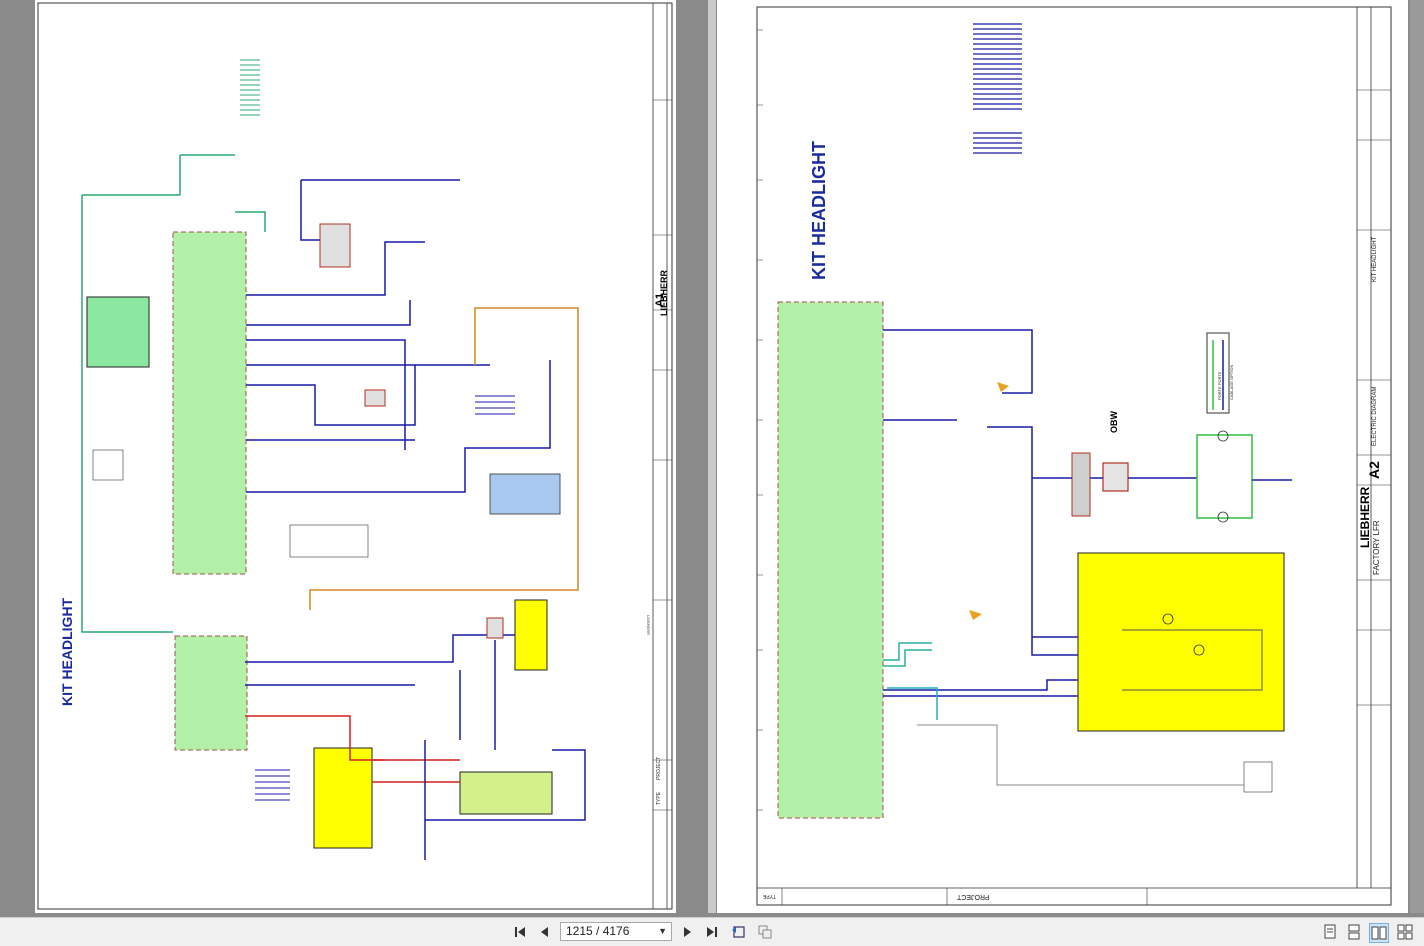 This screenshot has width=1424, height=946. I want to click on svg-text: LIEBHERR, so click(648, 625).